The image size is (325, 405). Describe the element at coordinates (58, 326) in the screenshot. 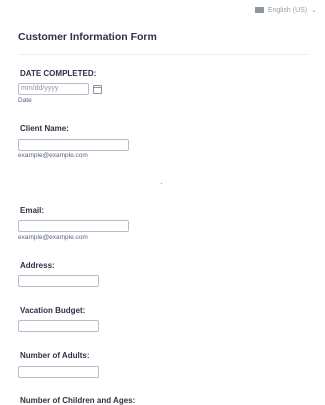

I see `vacation-budget-input` at that location.